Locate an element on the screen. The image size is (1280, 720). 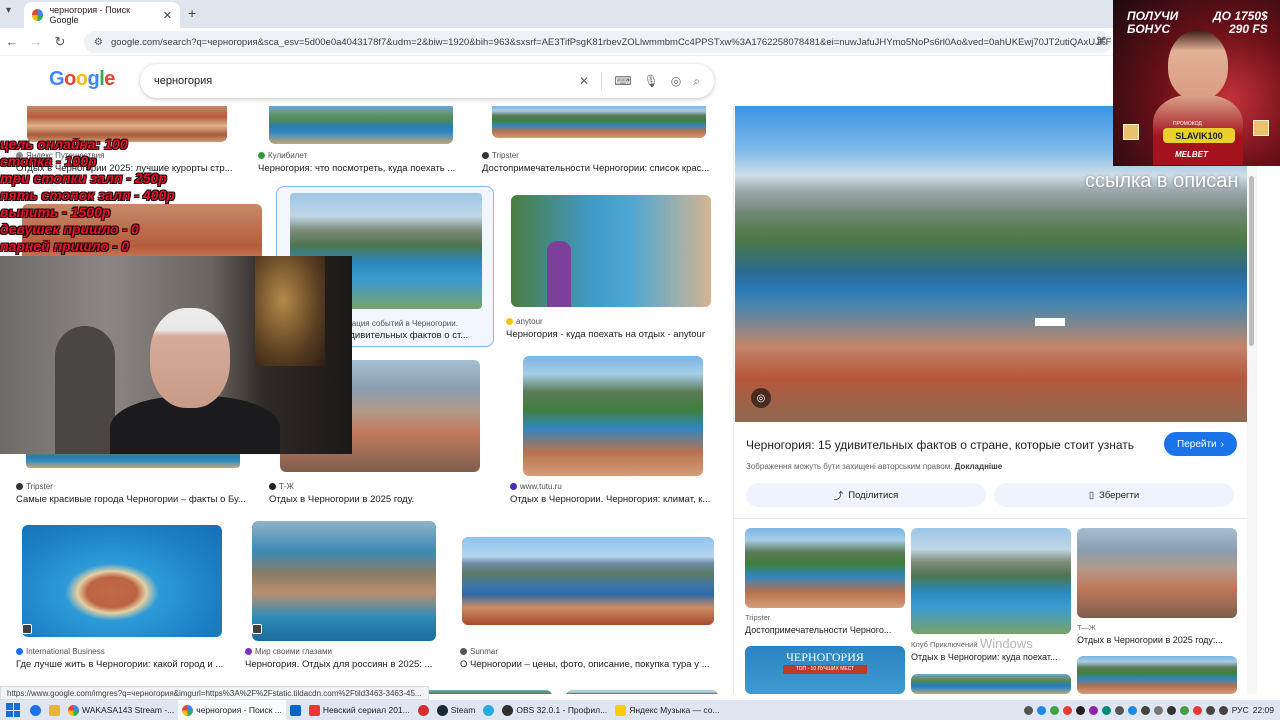
ad-amount: ДО 1750$ 290 FS is located at coordinates (1240, 23).